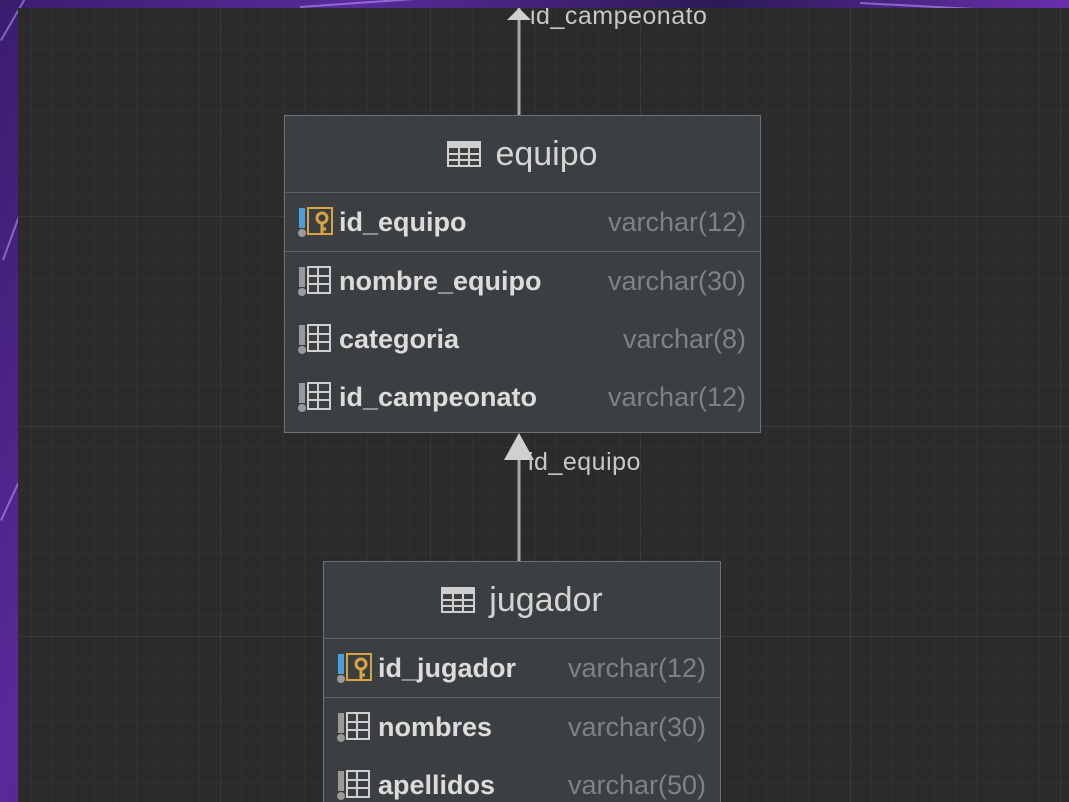  Describe the element at coordinates (399, 338) in the screenshot. I see `field-name: categoria` at that location.